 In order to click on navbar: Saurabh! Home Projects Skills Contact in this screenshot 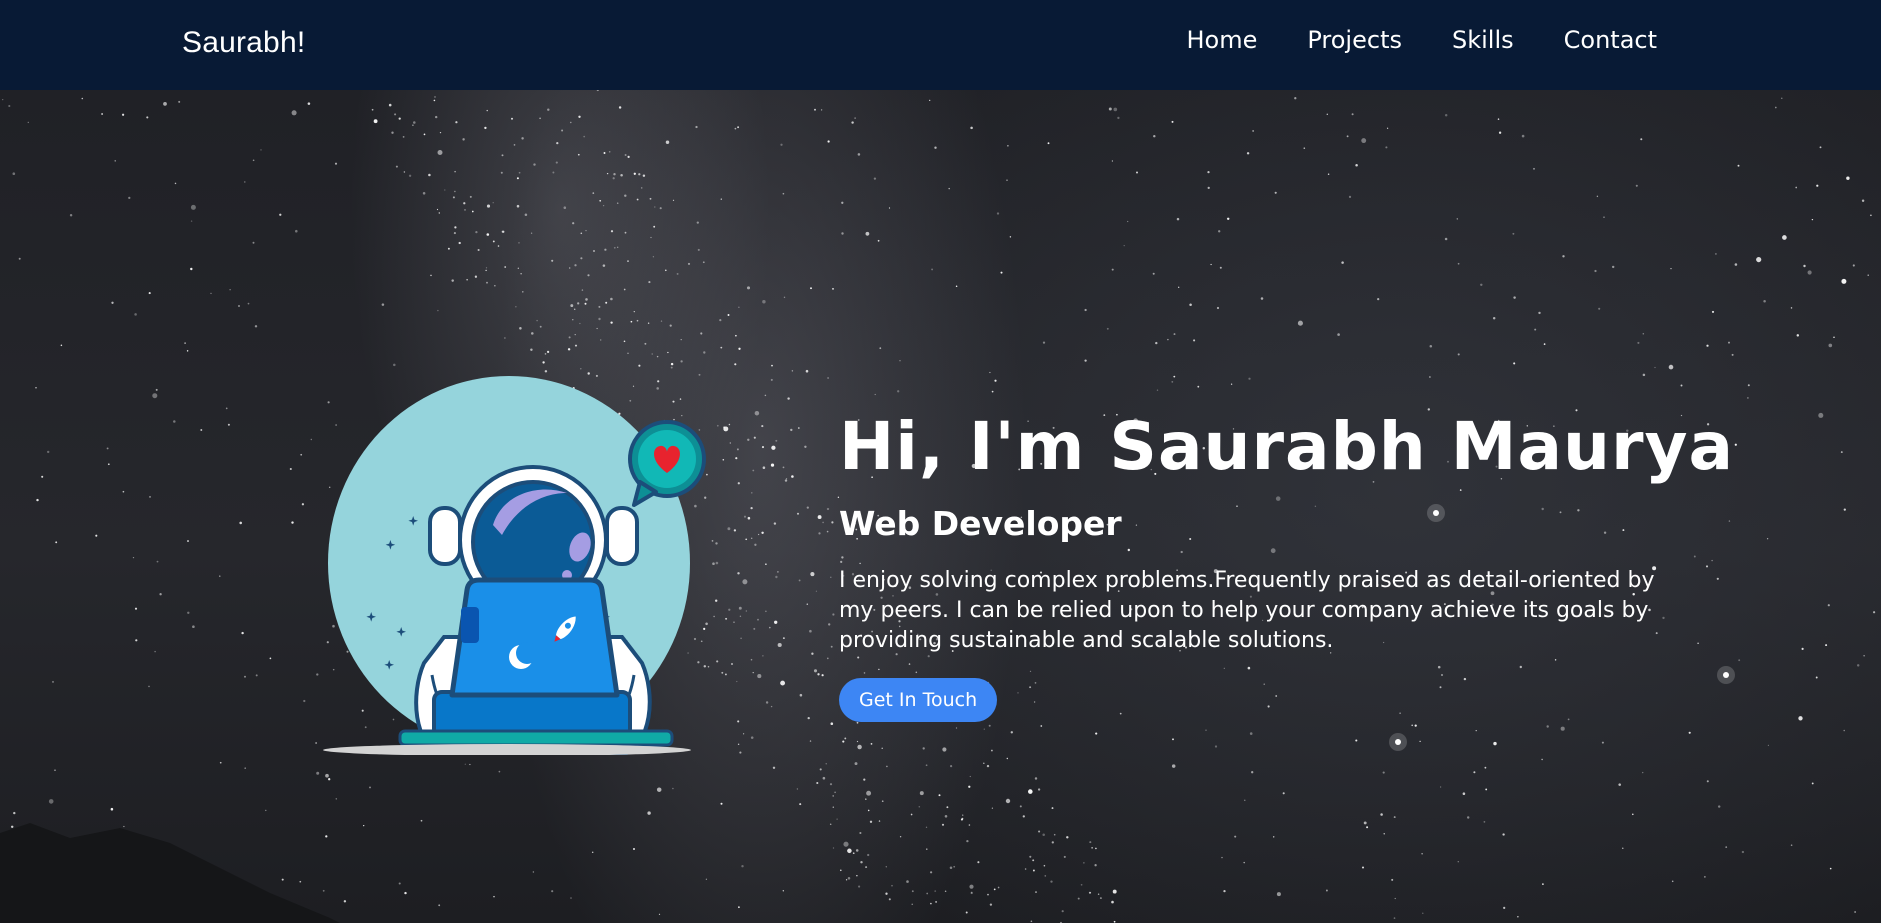, I will do `click(940, 45)`.